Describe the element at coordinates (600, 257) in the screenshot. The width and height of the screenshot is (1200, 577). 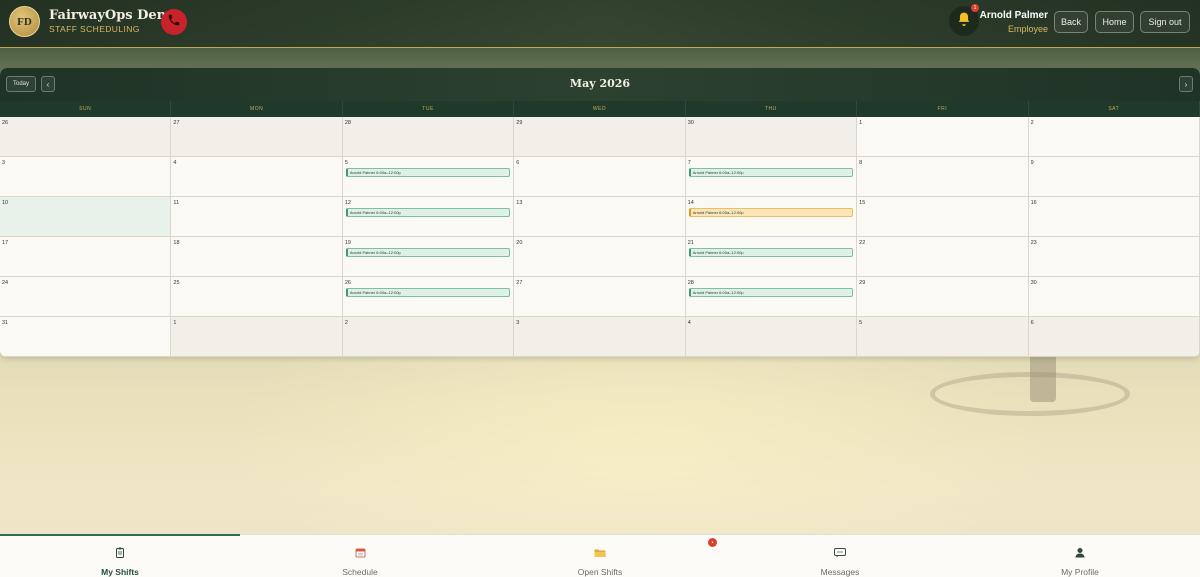
I see `calendar-day-cell: 20` at that location.